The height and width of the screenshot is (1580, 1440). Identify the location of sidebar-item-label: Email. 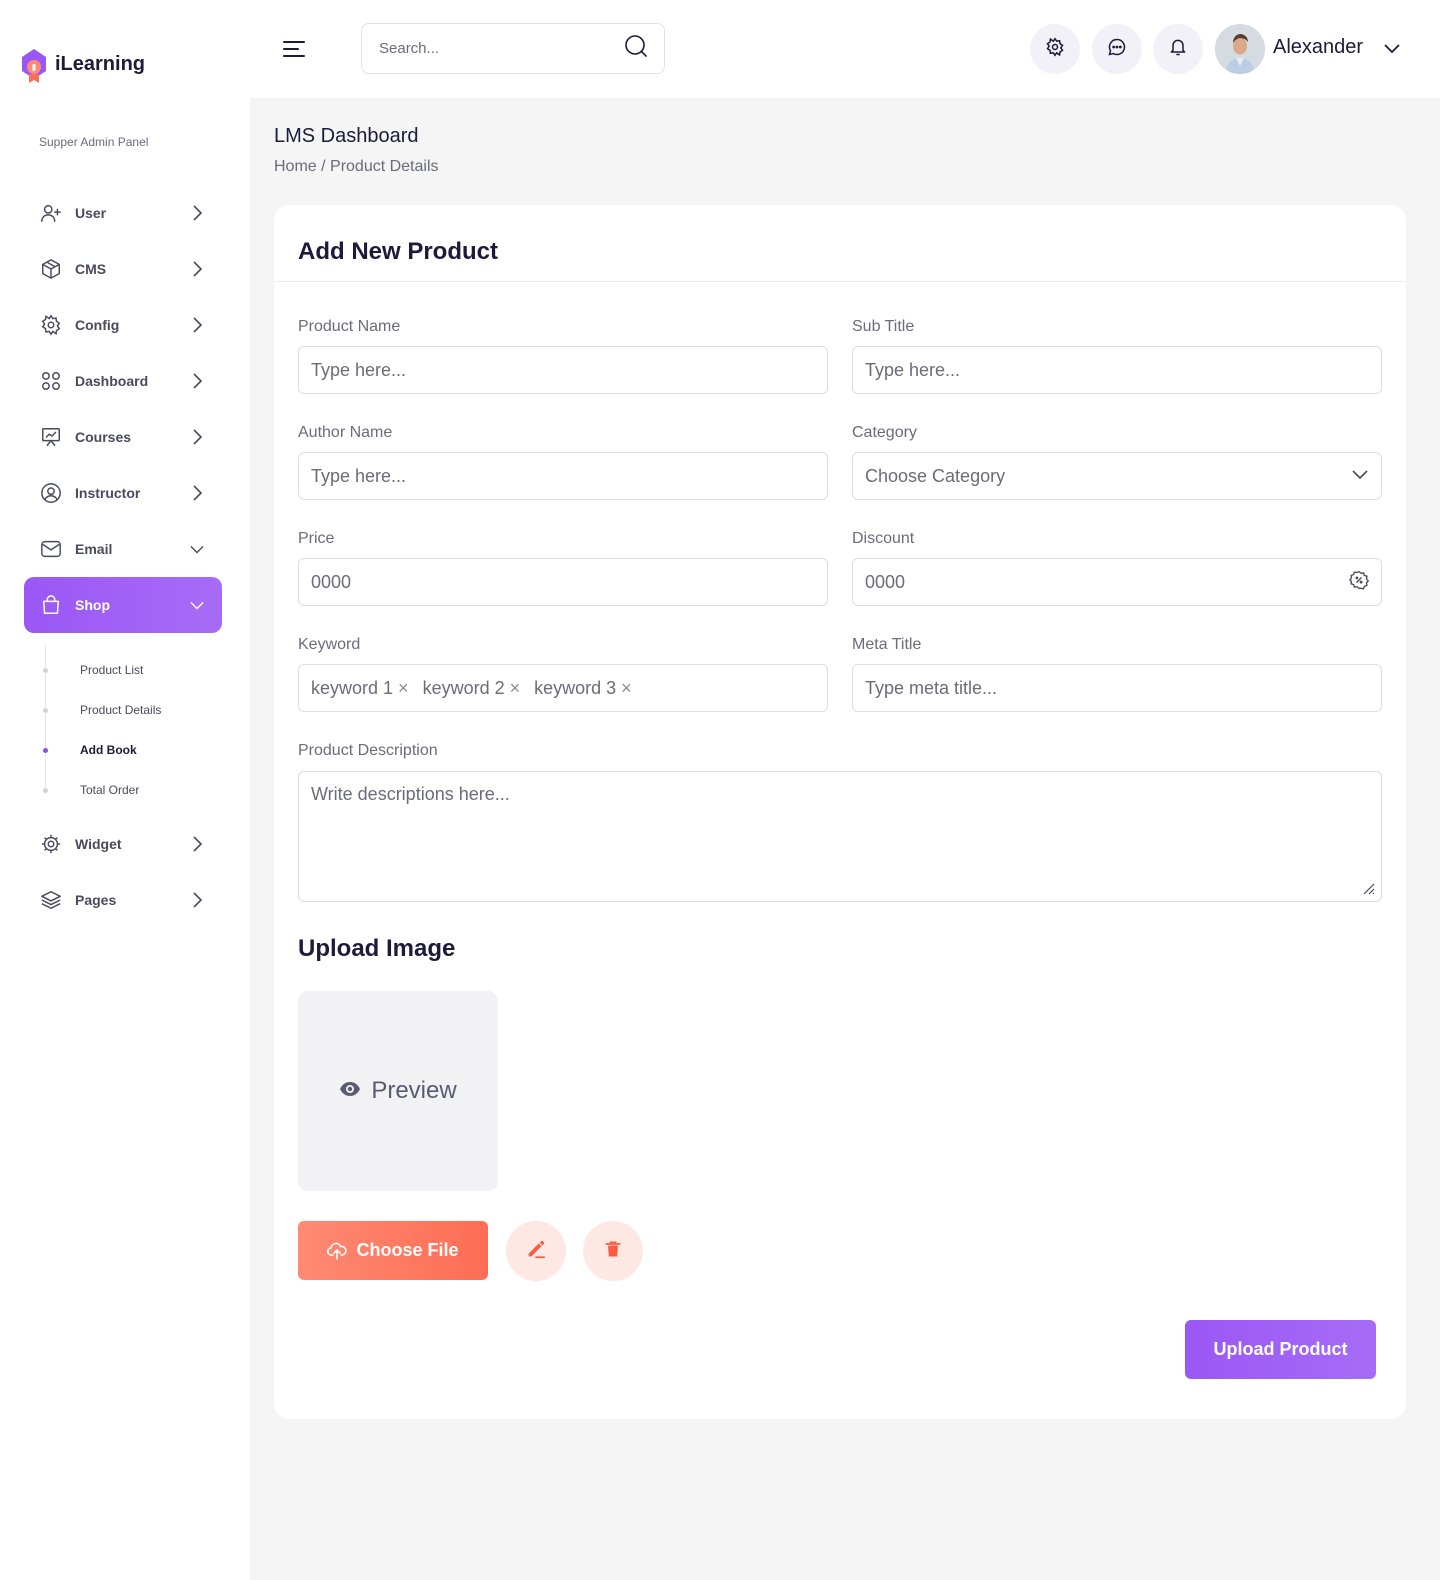
(94, 549).